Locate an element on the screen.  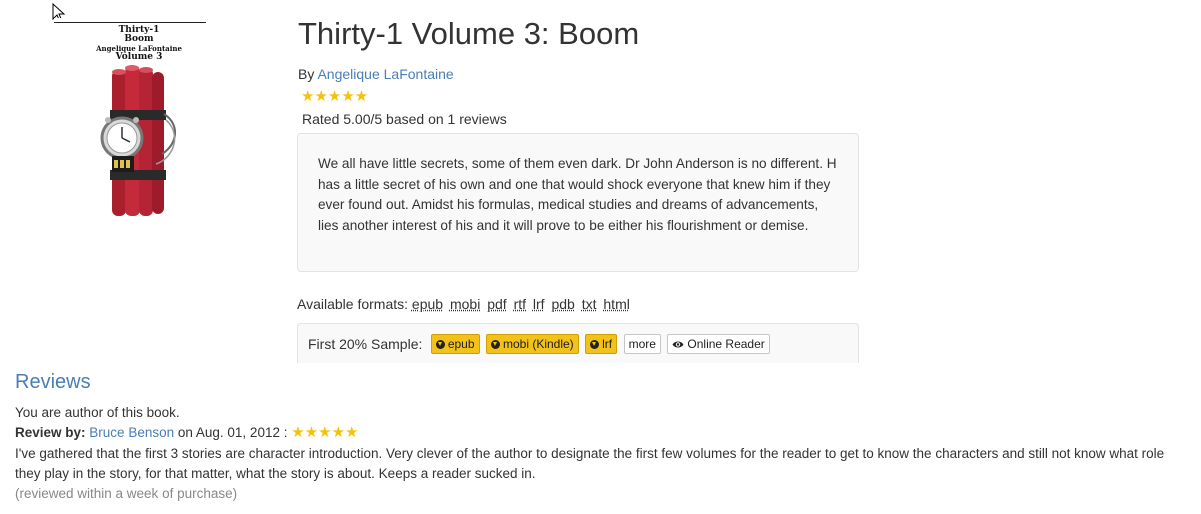
sample-mobi-button: mobi (Kindle) is located at coordinates (532, 344).